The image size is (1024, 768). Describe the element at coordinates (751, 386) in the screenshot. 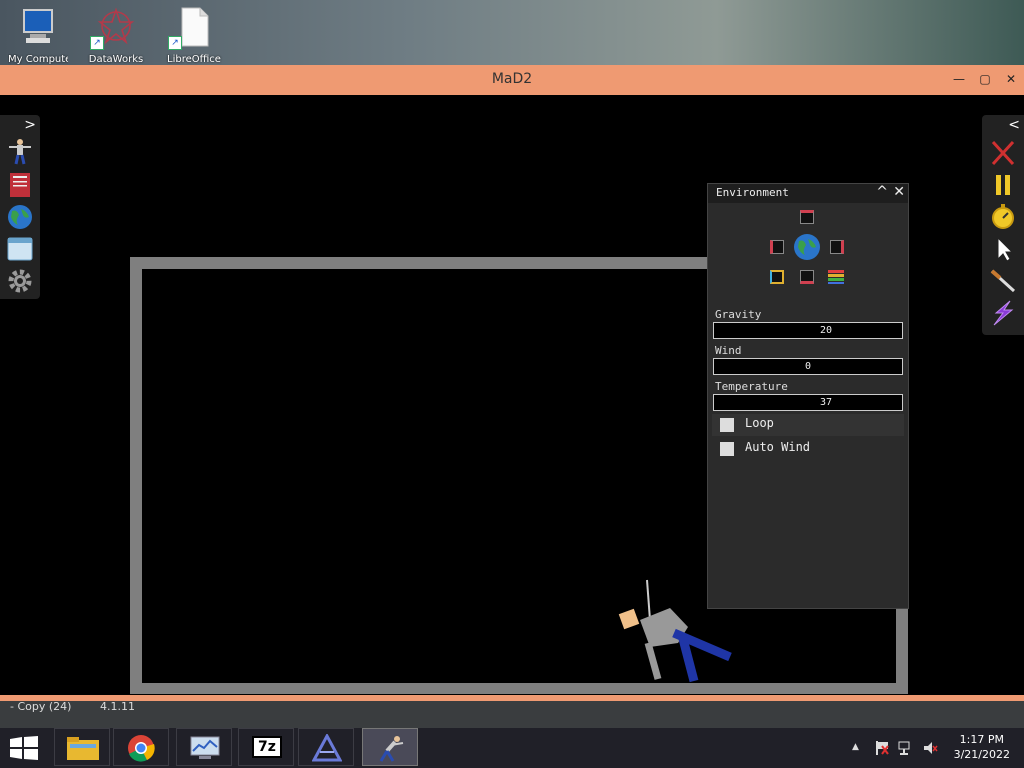

I see `temperature-label: Temperature` at that location.